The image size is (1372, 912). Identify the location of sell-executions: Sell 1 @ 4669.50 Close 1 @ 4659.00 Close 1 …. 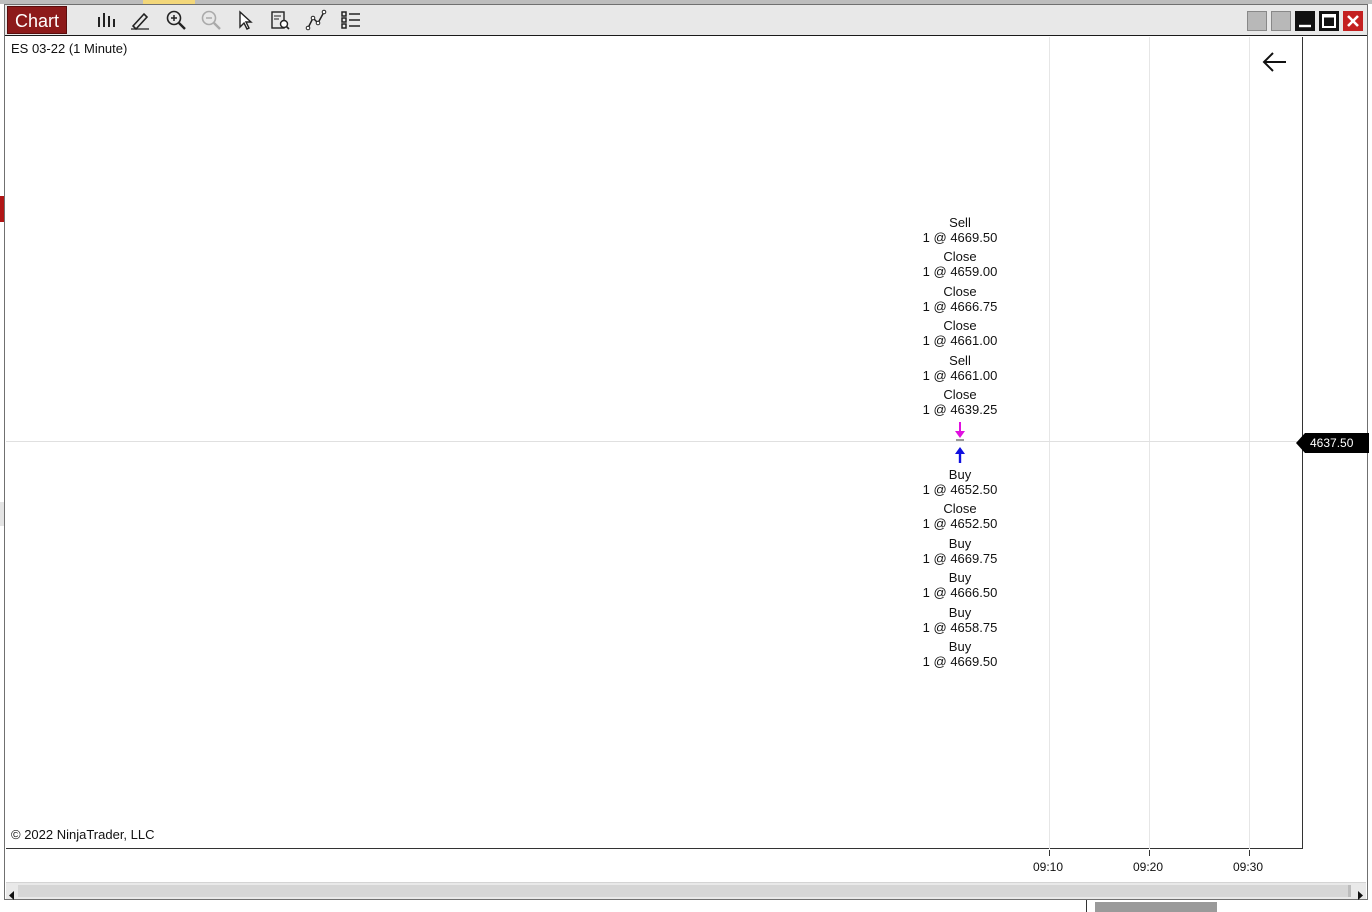
(960, 318).